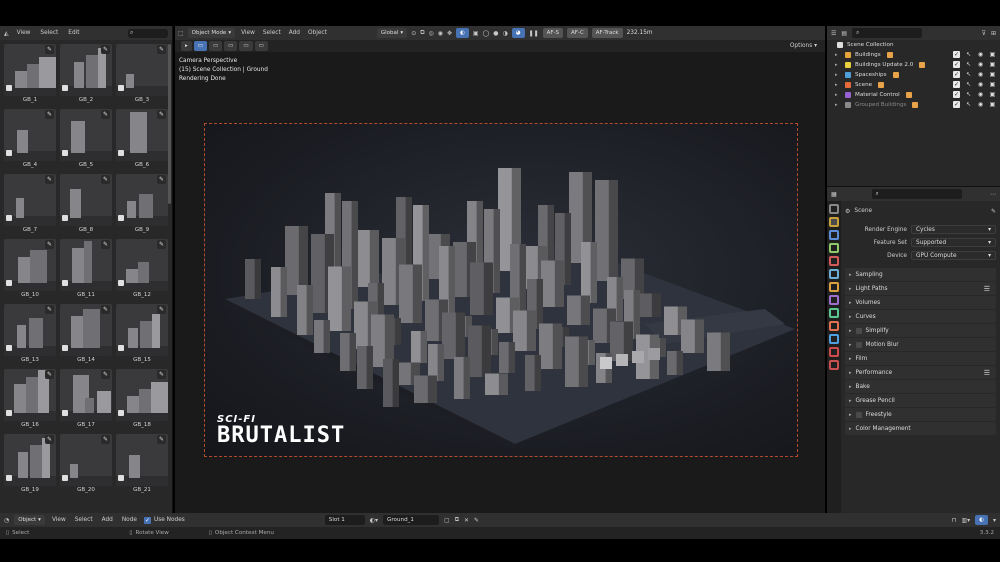  What do you see at coordinates (248, 33) in the screenshot?
I see `viewport-menu-view: View` at bounding box center [248, 33].